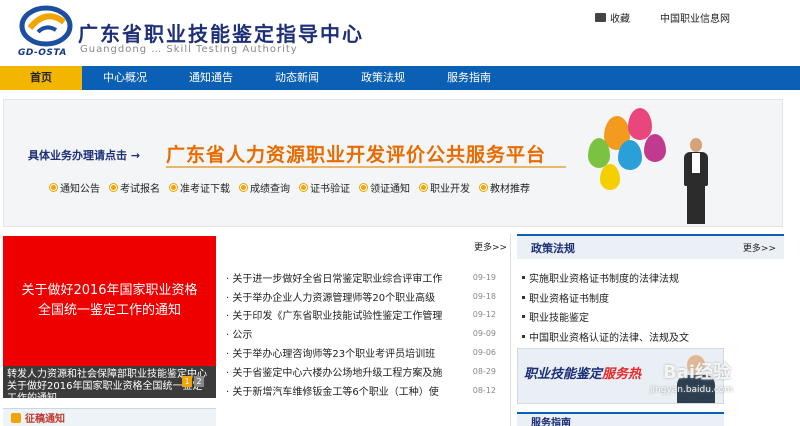  What do you see at coordinates (490, 246) in the screenshot?
I see `news-more-link: 更多>>` at bounding box center [490, 246].